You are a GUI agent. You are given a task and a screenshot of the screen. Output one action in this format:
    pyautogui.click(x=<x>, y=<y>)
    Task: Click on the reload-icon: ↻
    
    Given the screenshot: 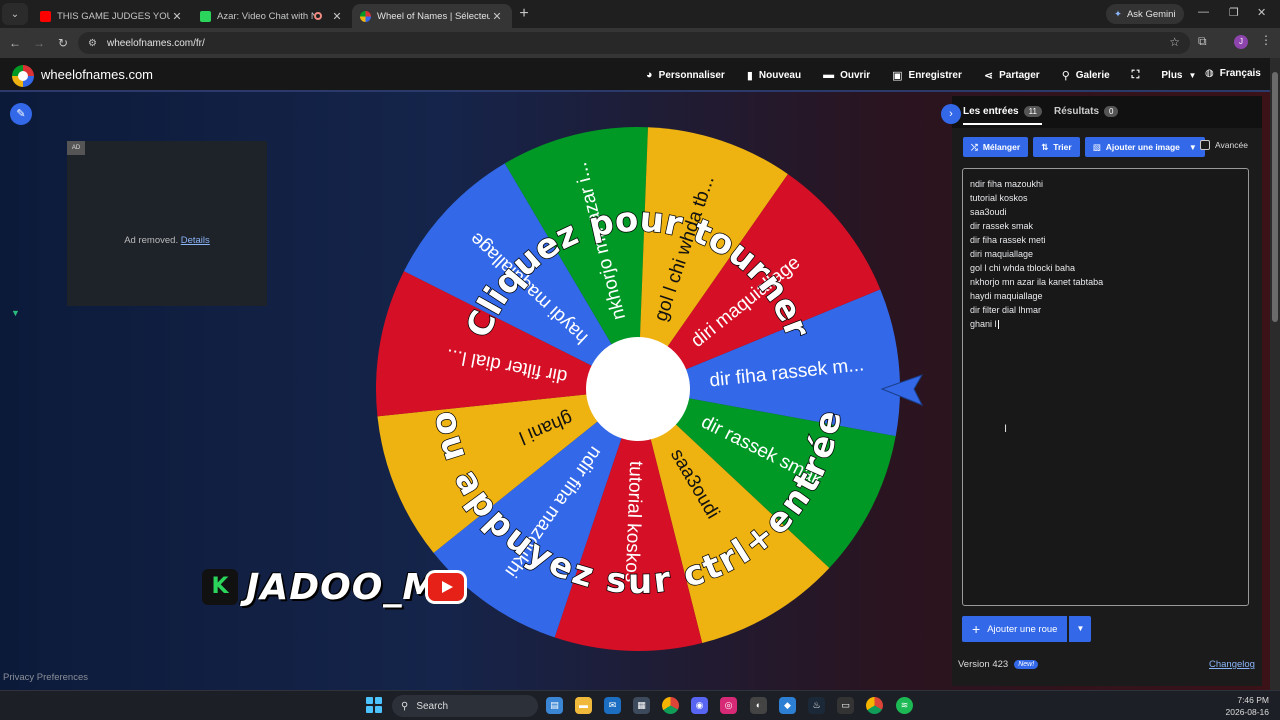 What is the action you would take?
    pyautogui.click(x=63, y=43)
    